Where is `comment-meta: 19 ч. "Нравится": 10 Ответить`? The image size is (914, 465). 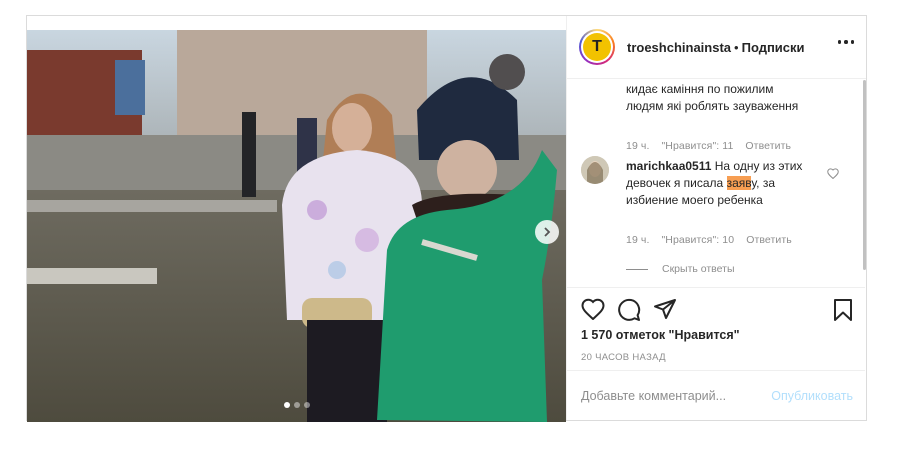 comment-meta: 19 ч. "Нравится": 10 Ответить is located at coordinates (709, 240).